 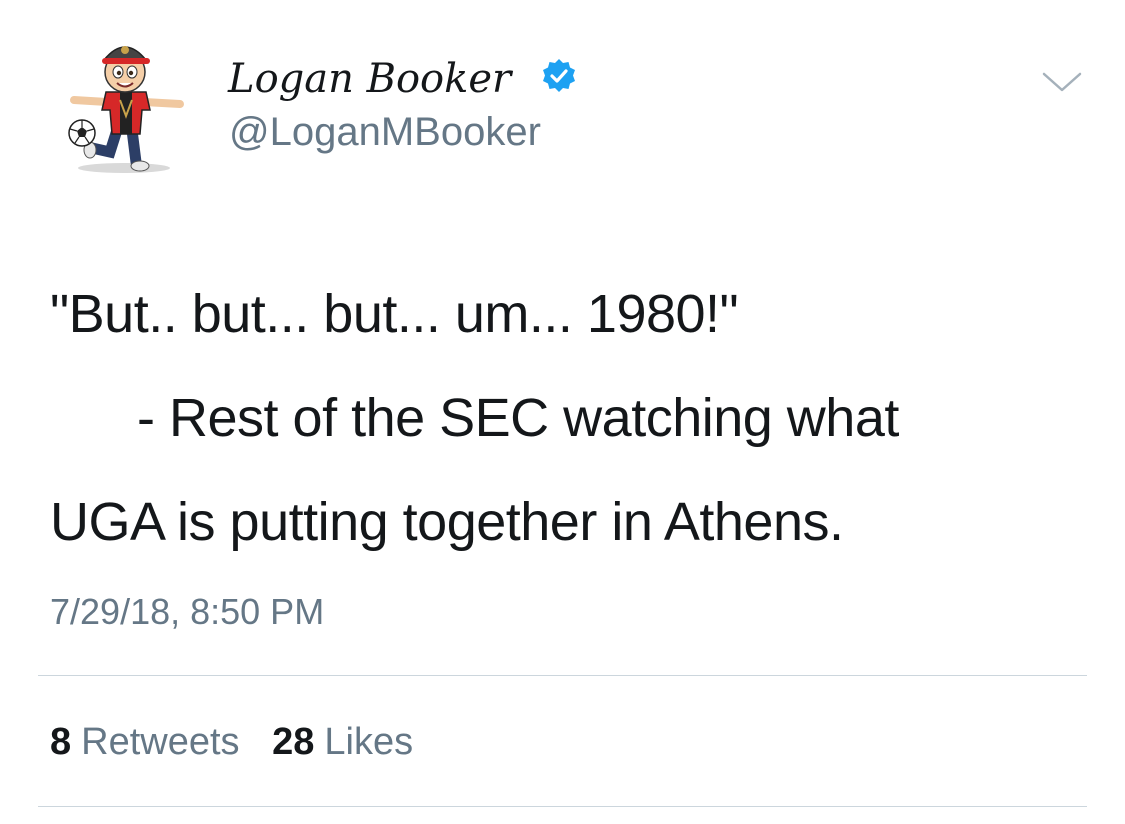 What do you see at coordinates (559, 76) in the screenshot?
I see `verified-badge-icon` at bounding box center [559, 76].